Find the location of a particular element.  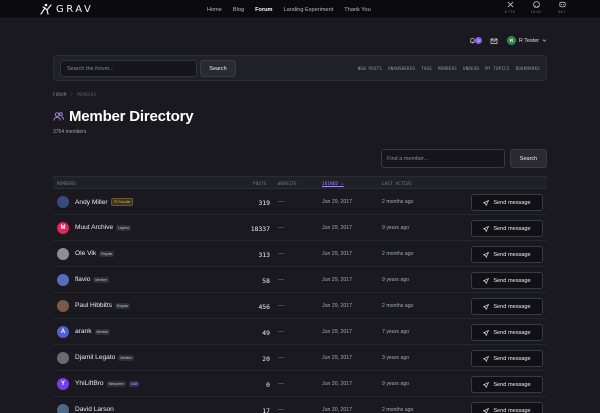

member-last-active: 7 years ago is located at coordinates (396, 332).